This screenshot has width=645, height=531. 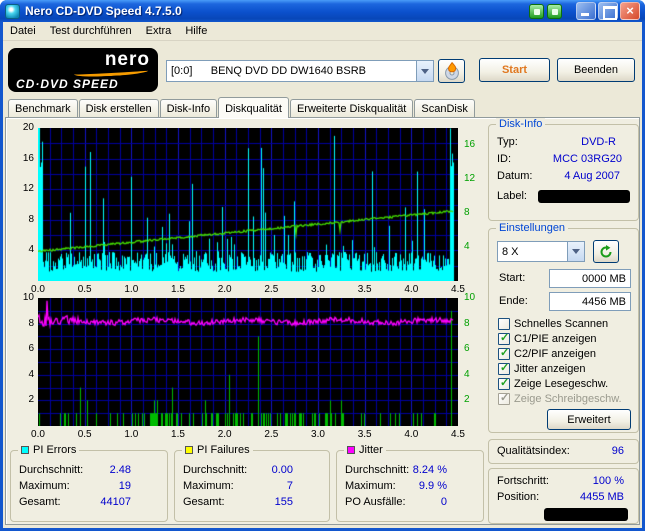 I want to click on checkbox-label: Zeige Schreibgeschw., so click(x=568, y=398).